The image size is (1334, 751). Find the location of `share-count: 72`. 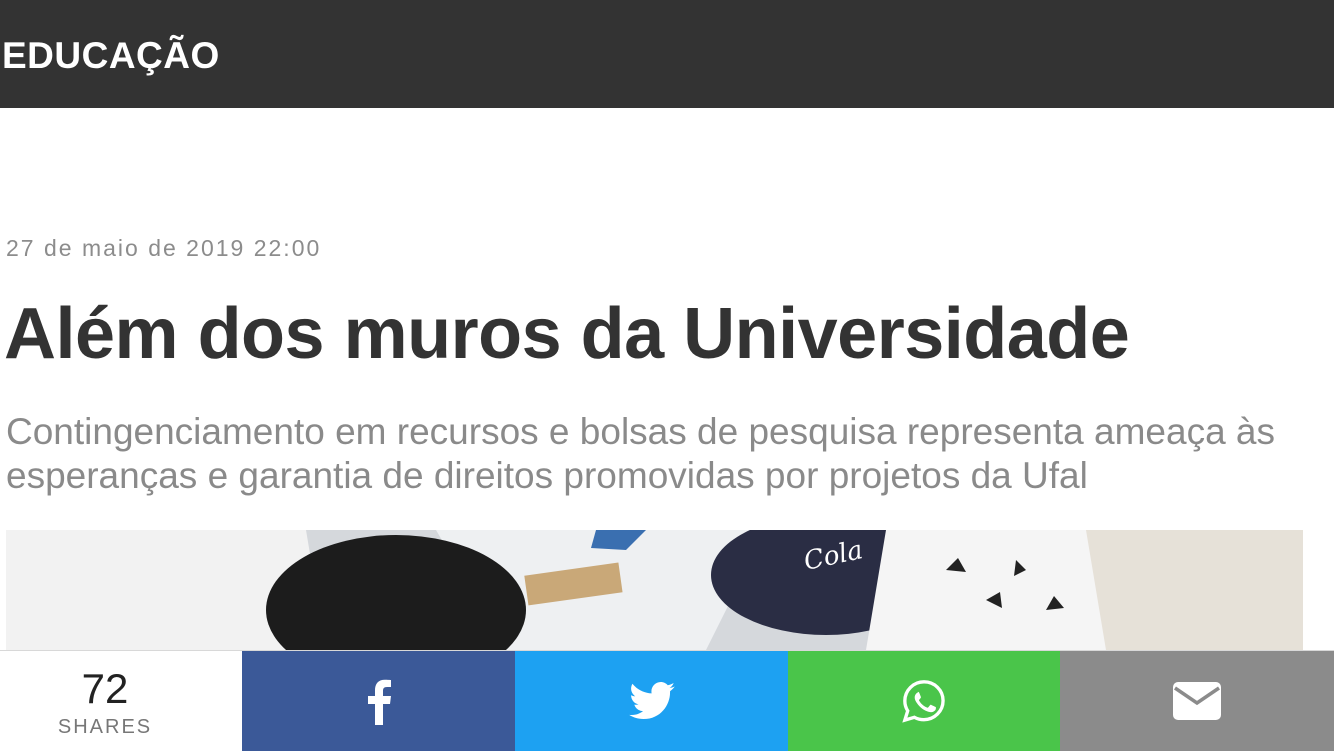

share-count: 72 is located at coordinates (105, 688).